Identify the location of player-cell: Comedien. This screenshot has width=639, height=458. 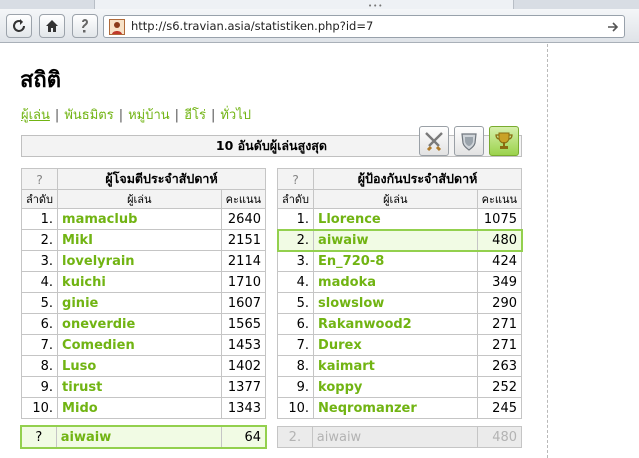
(139, 345).